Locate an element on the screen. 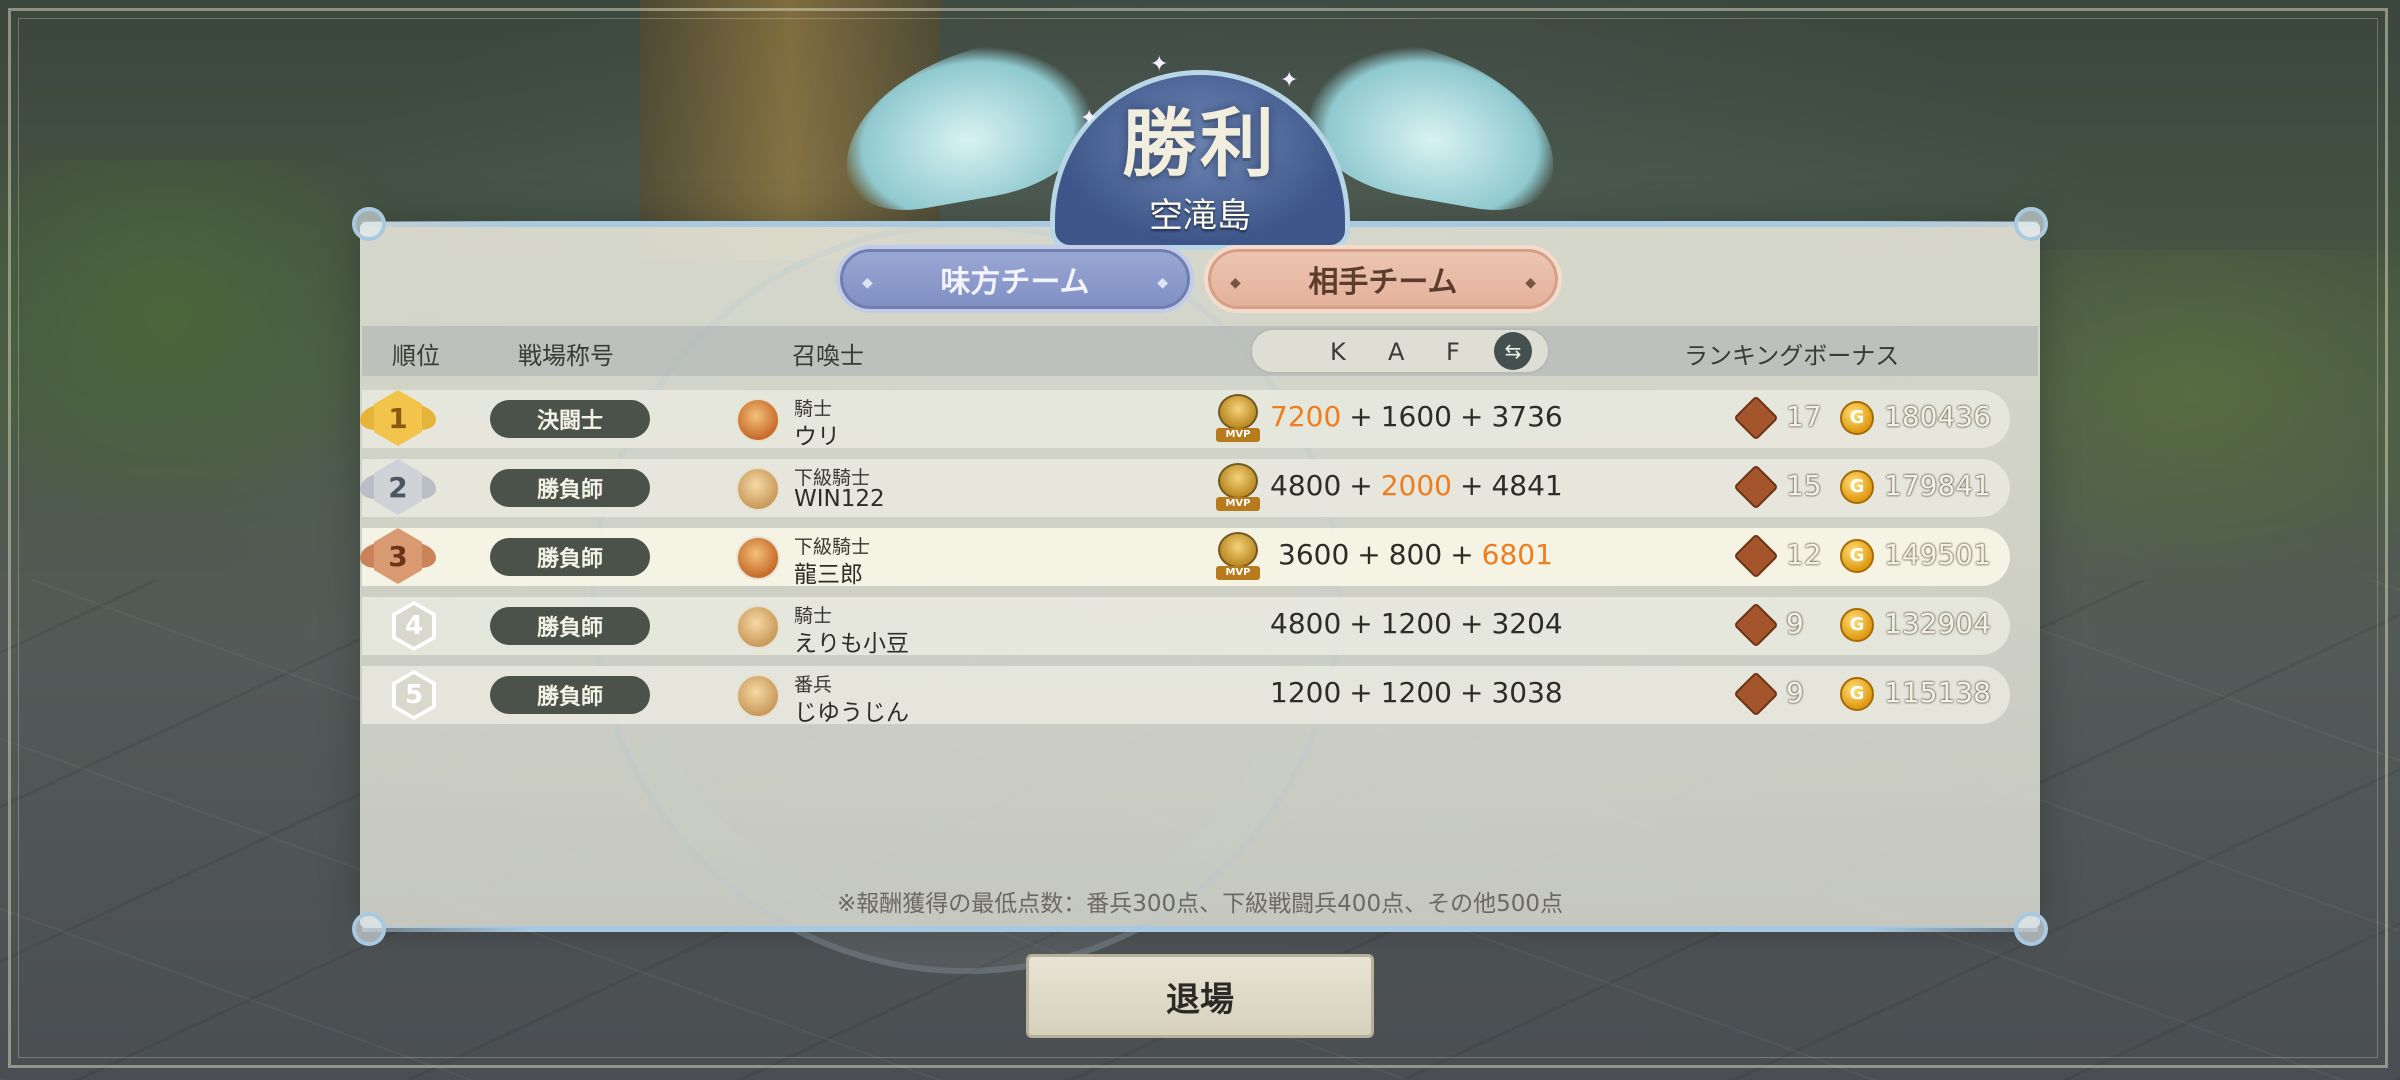  tab-enemy-team: ◆ 相手チーム ◆ is located at coordinates (1383, 279).